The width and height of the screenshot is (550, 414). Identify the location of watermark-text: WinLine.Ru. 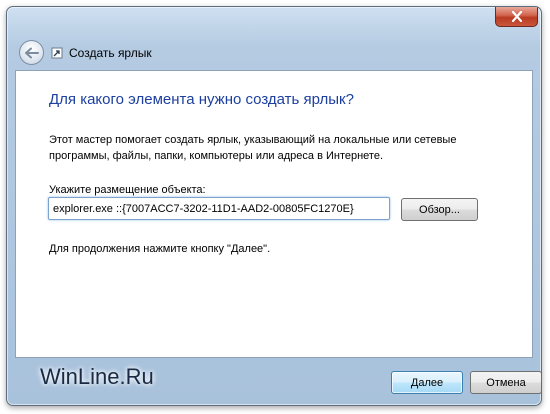
(97, 376).